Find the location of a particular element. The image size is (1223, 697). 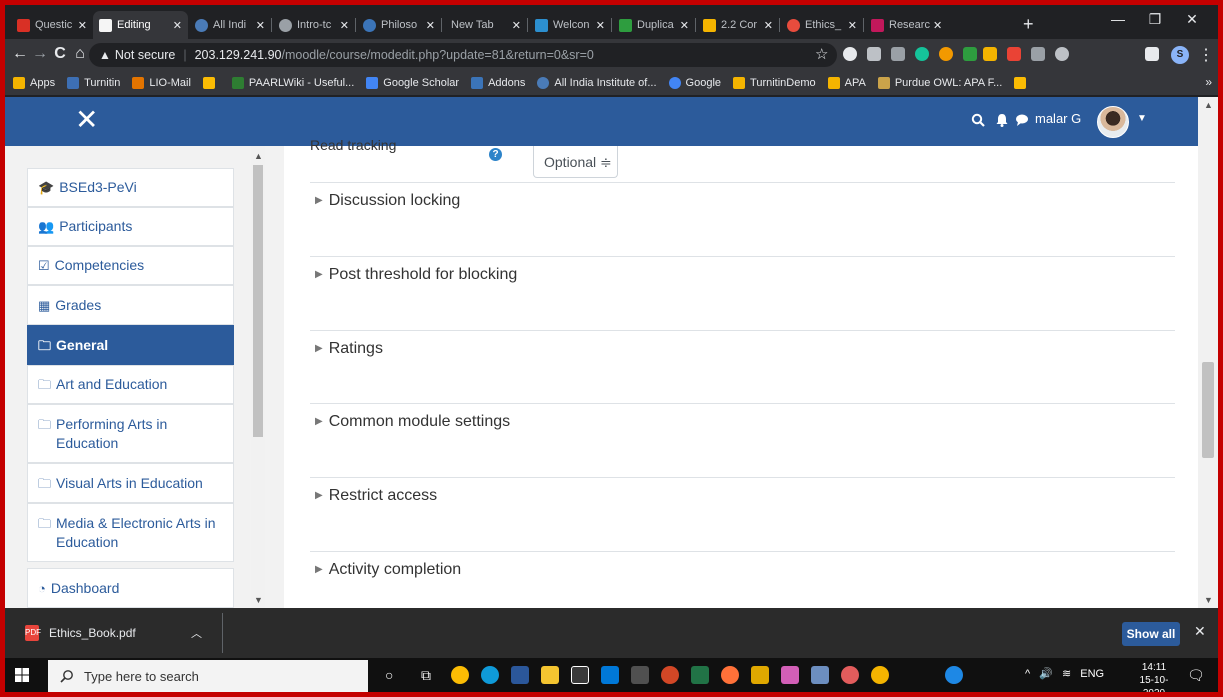

messages-icon is located at coordinates (1022, 121).